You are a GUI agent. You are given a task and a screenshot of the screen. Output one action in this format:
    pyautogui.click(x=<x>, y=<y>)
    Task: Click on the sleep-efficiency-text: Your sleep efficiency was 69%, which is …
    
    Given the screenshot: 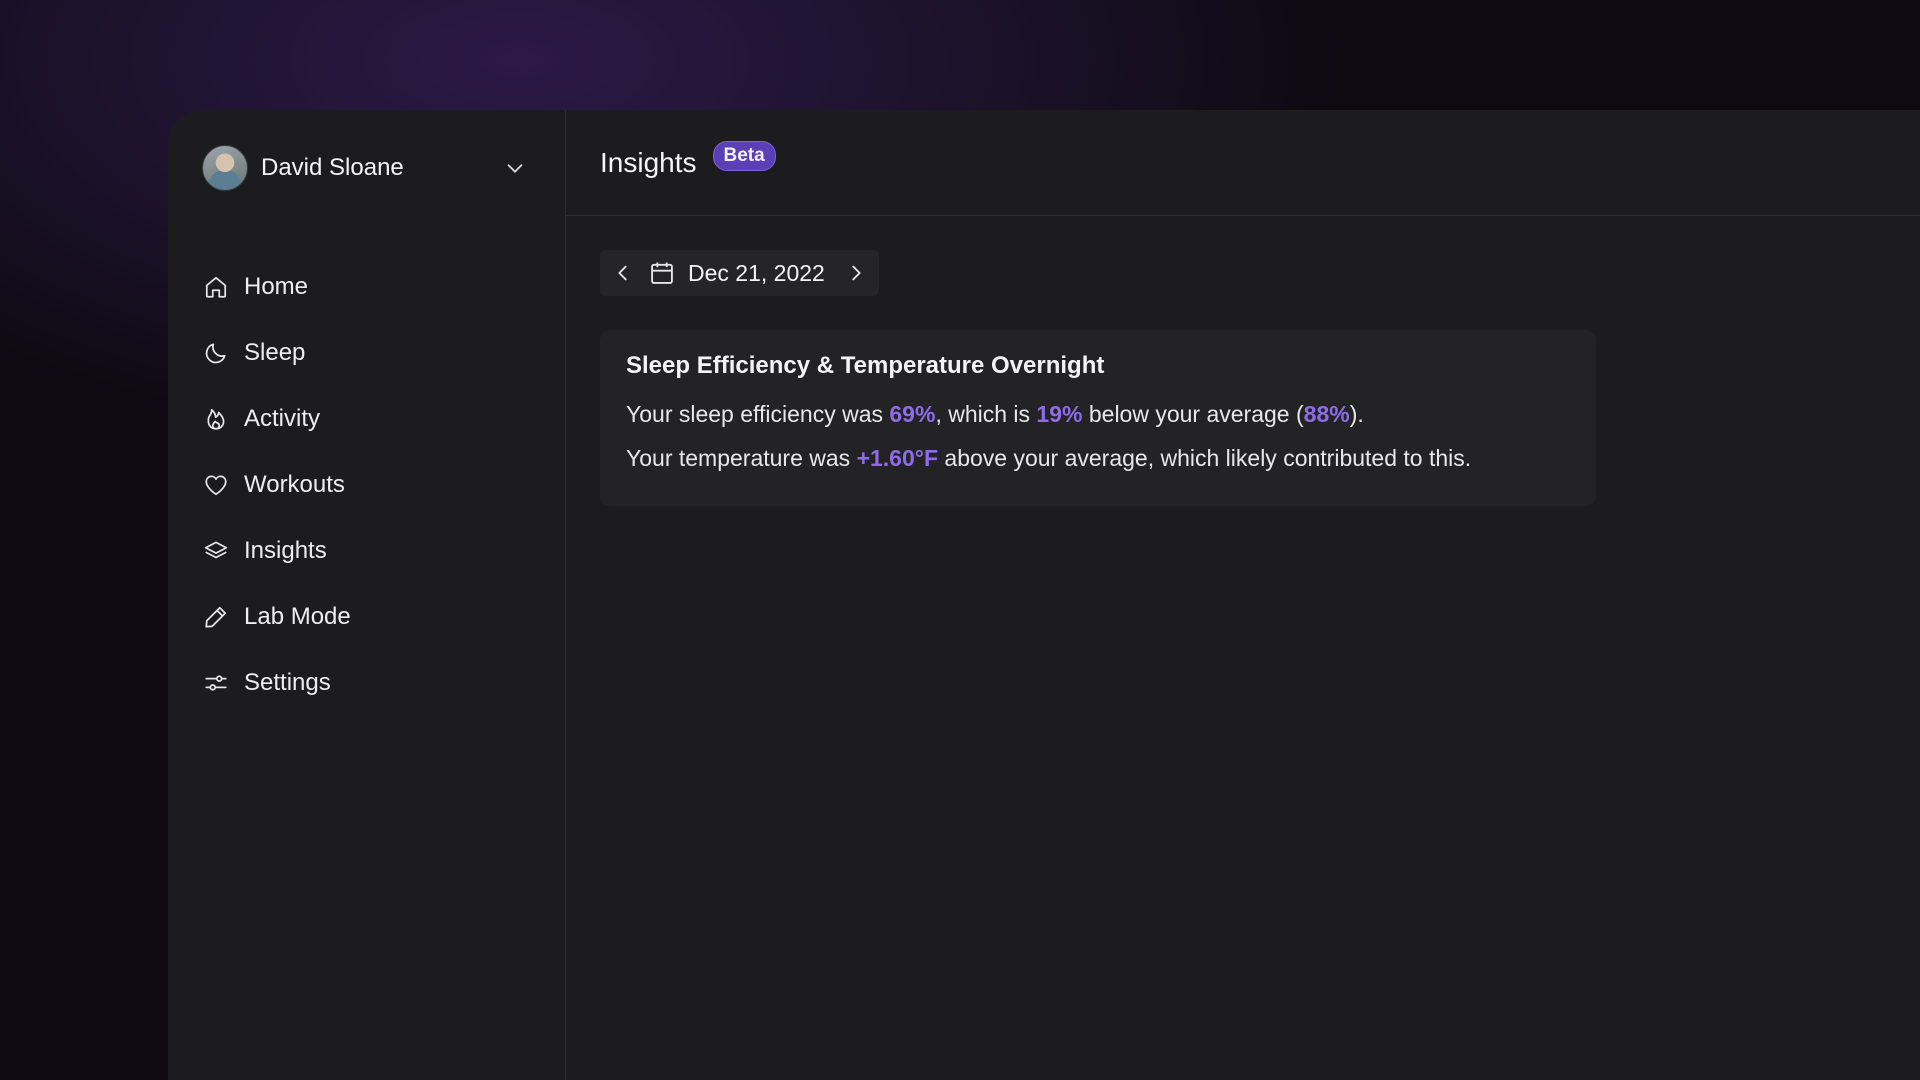 What is the action you would take?
    pyautogui.click(x=1098, y=414)
    